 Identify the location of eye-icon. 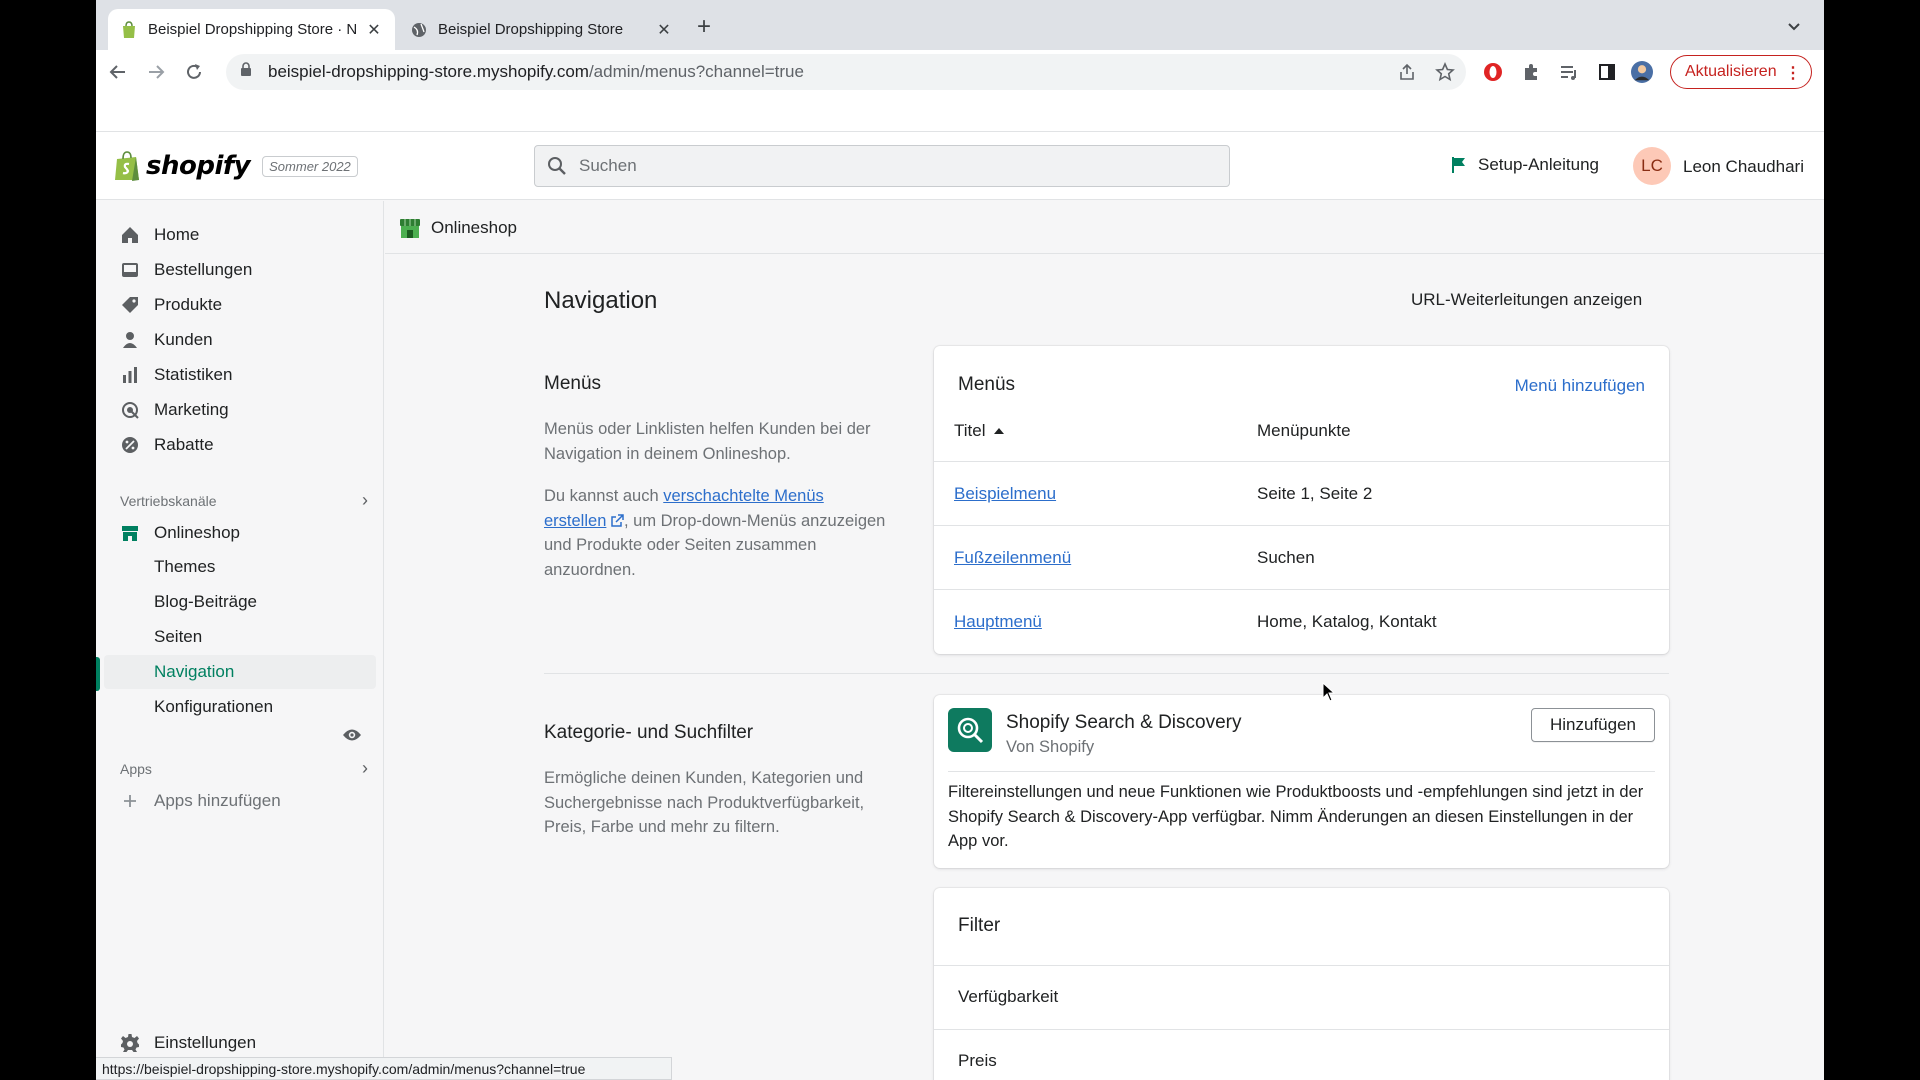
(352, 735).